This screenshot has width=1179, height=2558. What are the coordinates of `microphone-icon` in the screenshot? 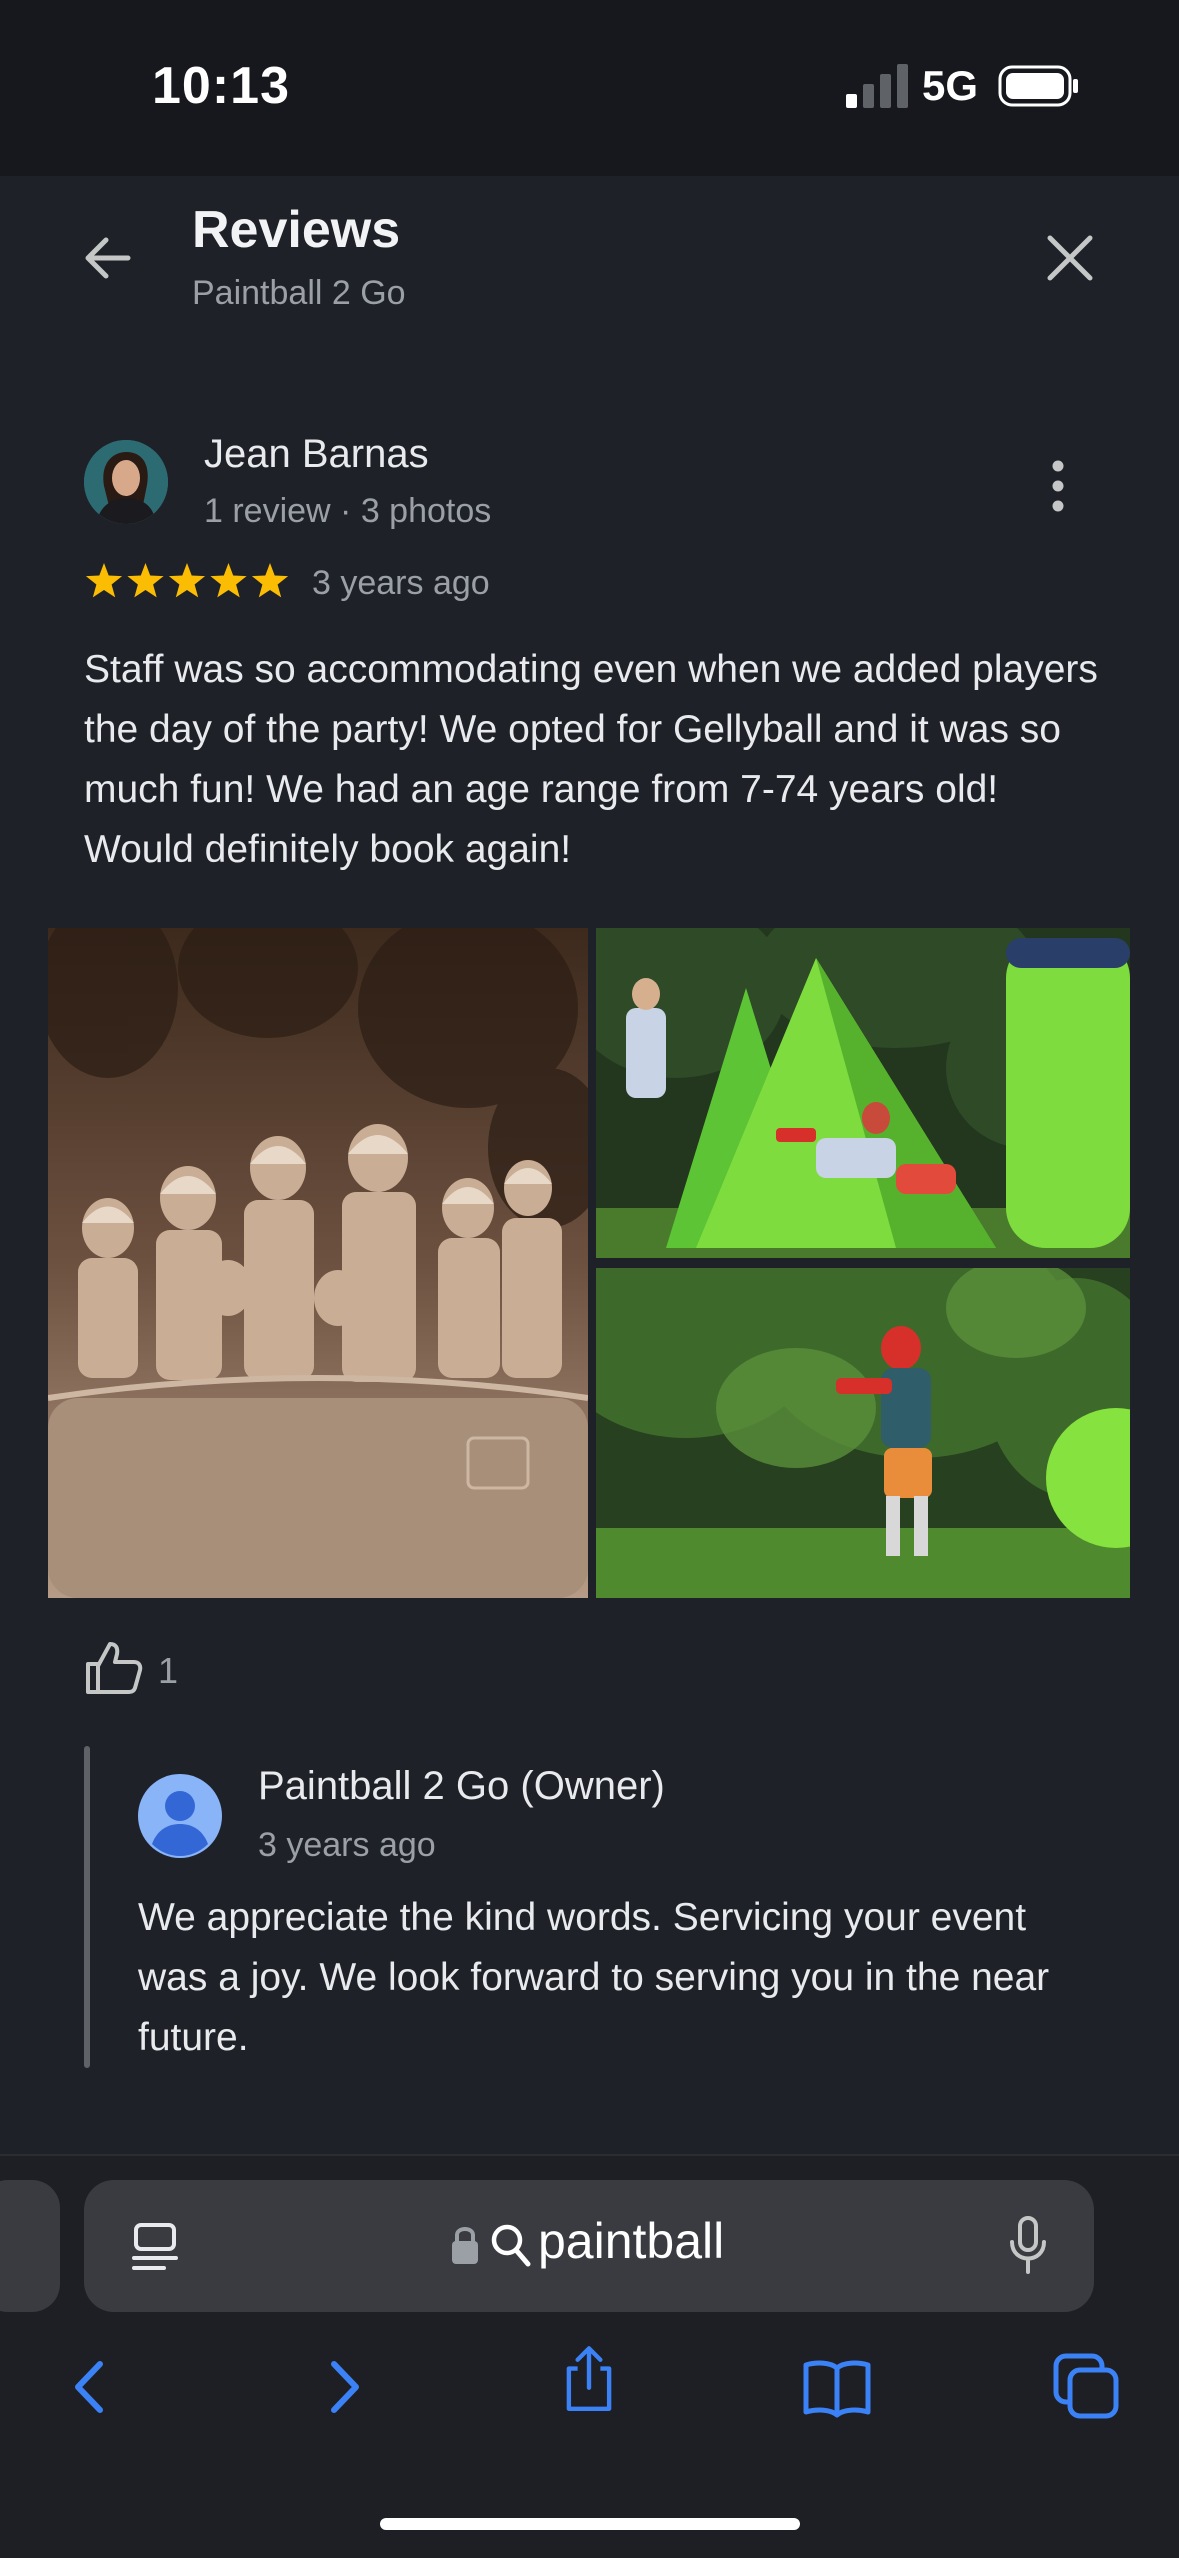 It's located at (1028, 2245).